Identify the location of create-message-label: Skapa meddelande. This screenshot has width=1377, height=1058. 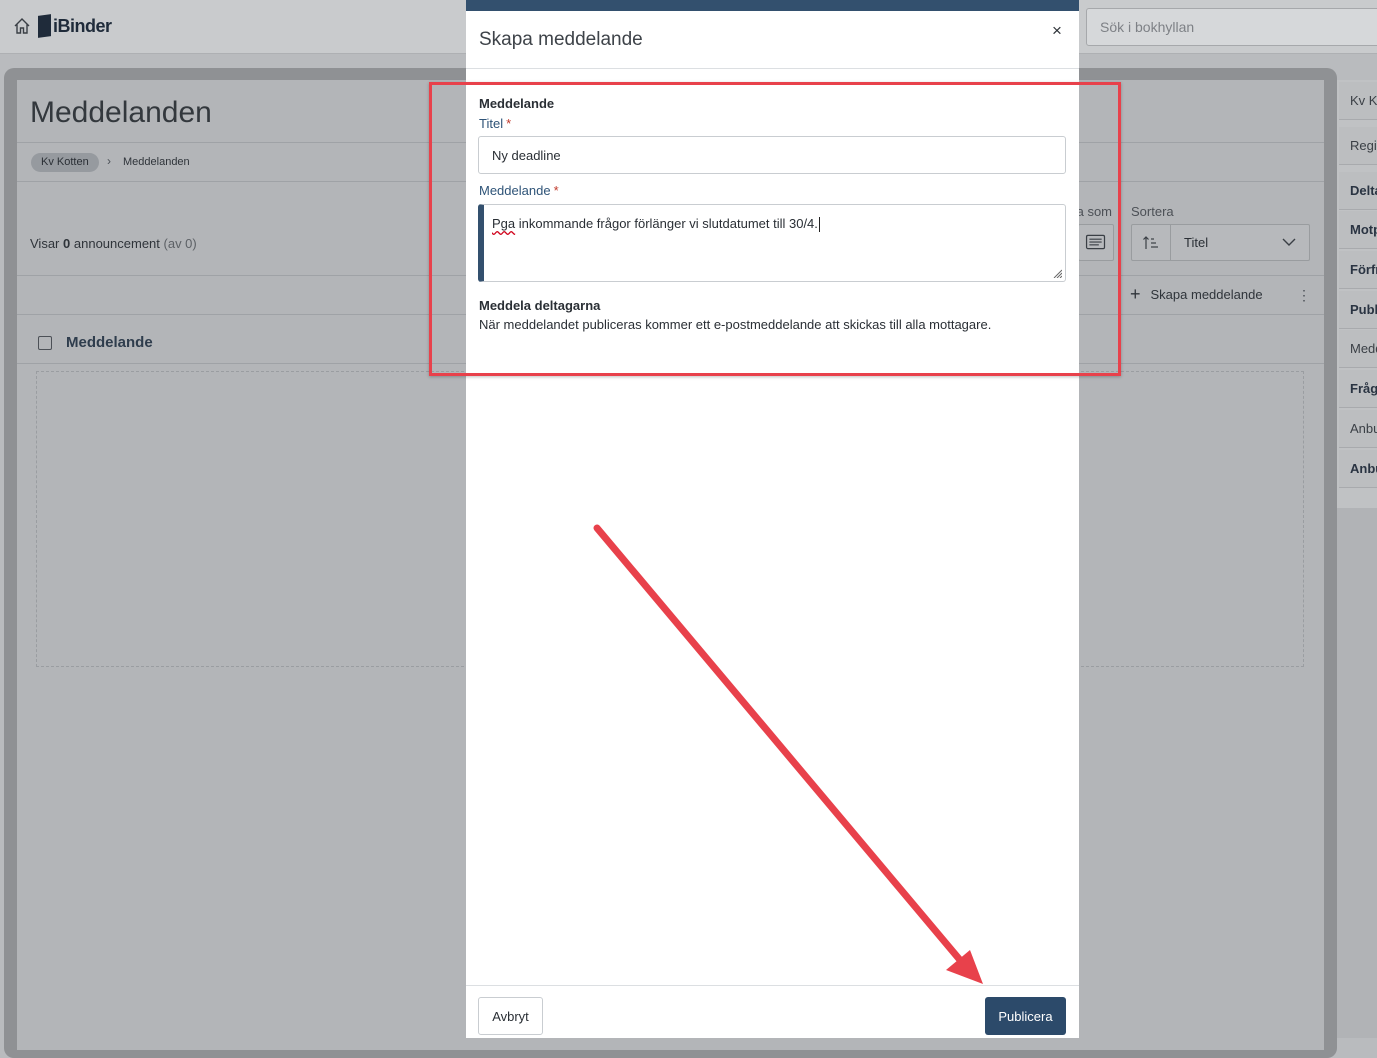
(1206, 294).